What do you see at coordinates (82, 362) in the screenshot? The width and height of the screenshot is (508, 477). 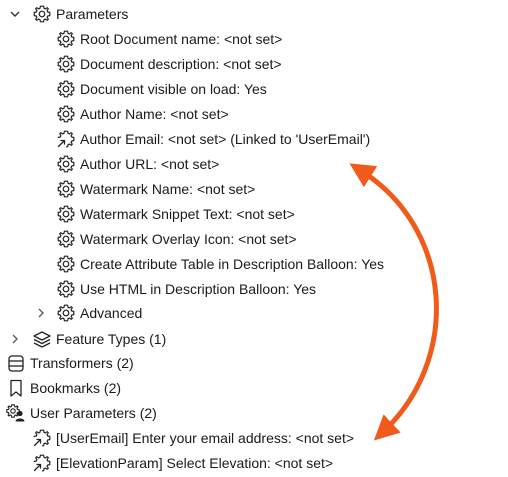 I see `tree-item-label: Transformers (2)` at bounding box center [82, 362].